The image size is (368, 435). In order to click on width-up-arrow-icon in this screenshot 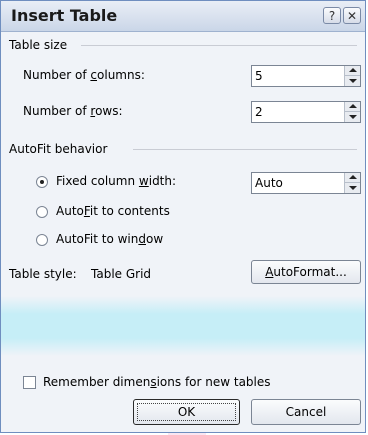, I will do `click(352, 178)`.